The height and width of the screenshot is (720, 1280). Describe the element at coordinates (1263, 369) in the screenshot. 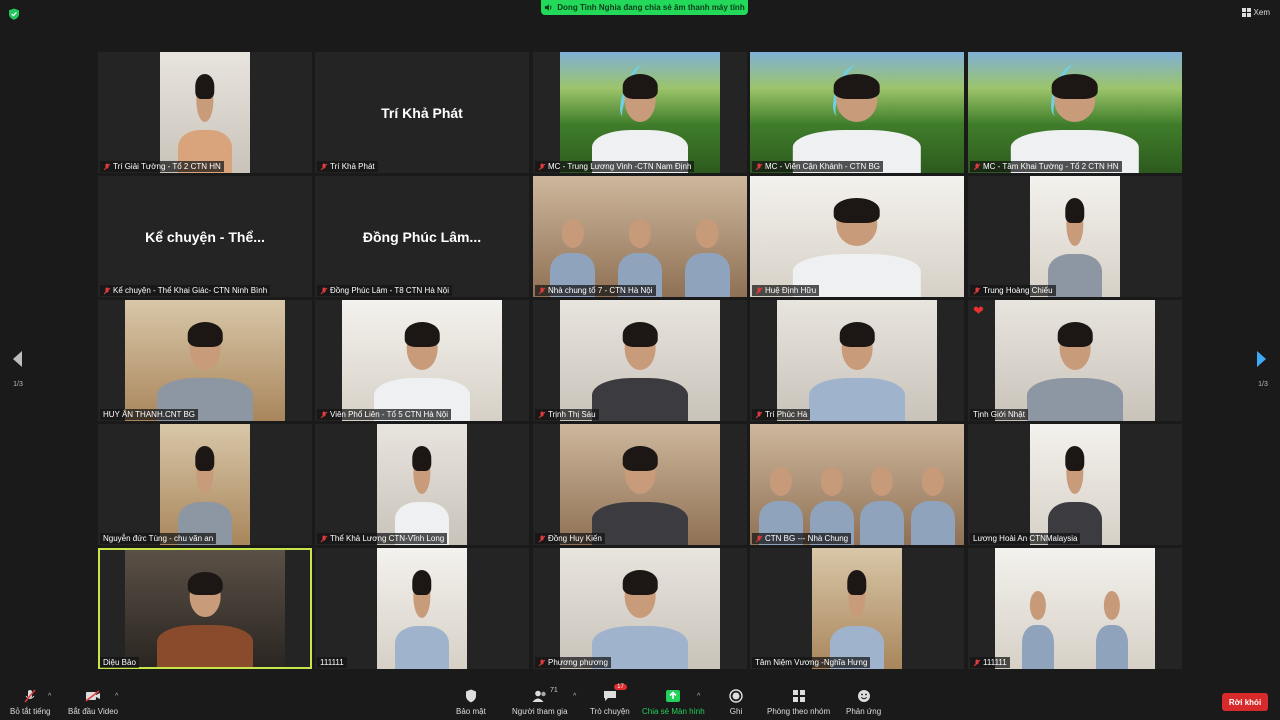

I see `next-page: 1/3` at that location.